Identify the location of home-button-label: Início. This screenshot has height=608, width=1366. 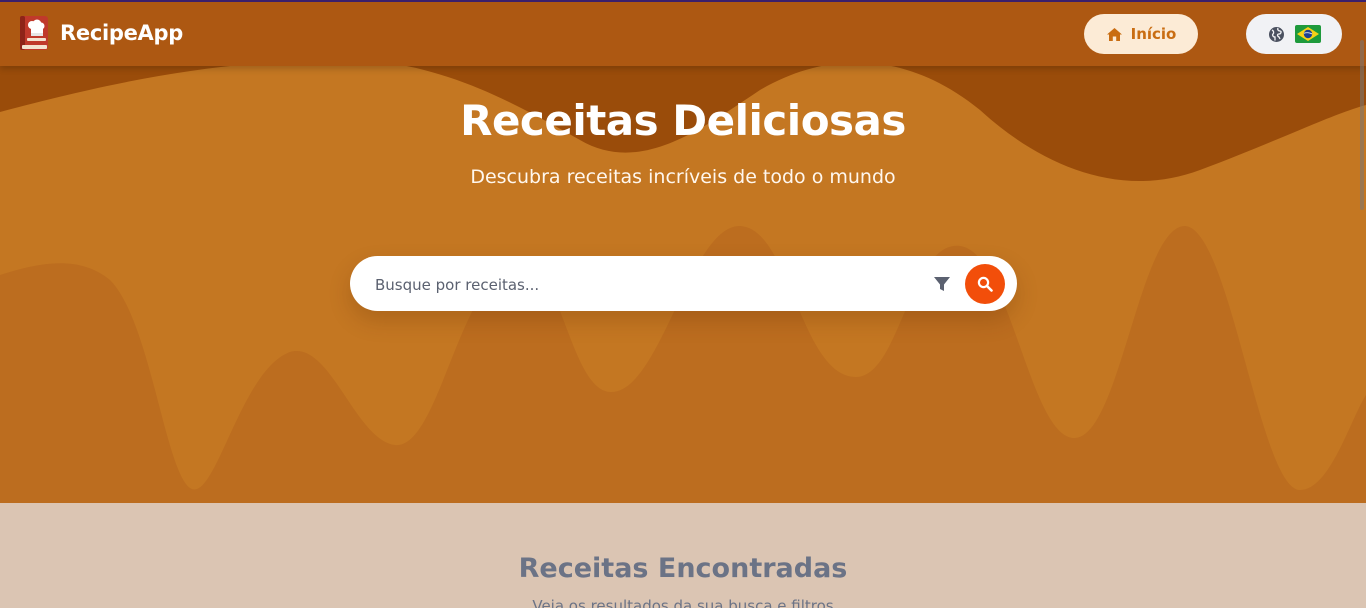
(1153, 34).